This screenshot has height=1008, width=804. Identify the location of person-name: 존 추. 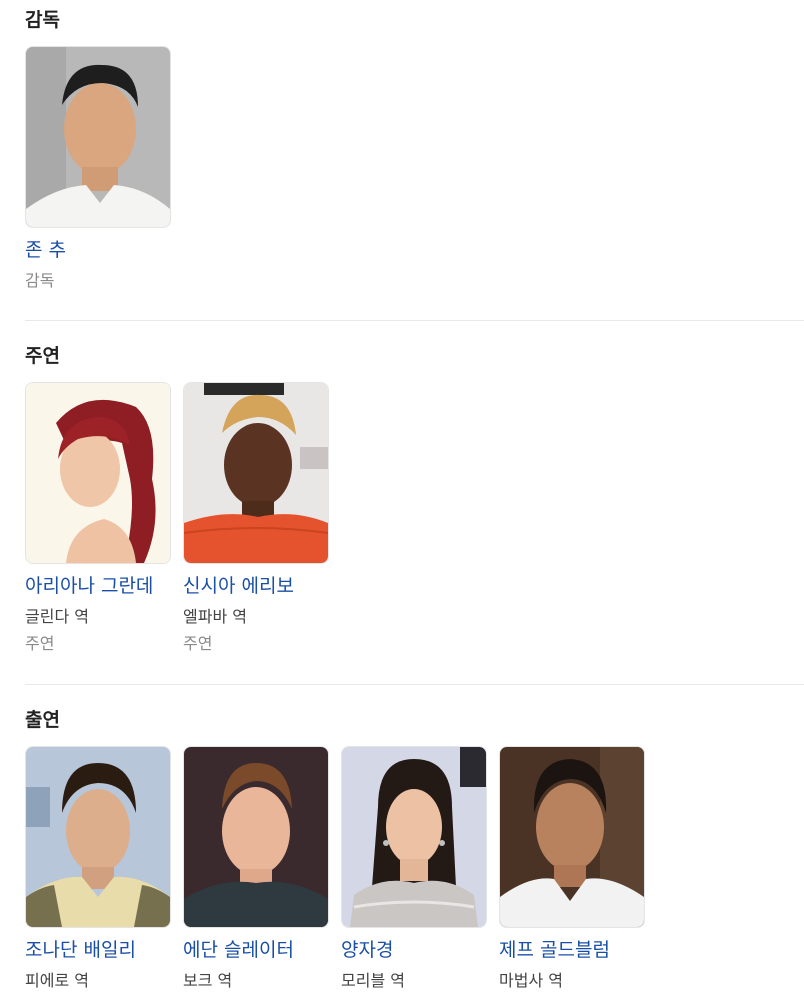
(45, 250).